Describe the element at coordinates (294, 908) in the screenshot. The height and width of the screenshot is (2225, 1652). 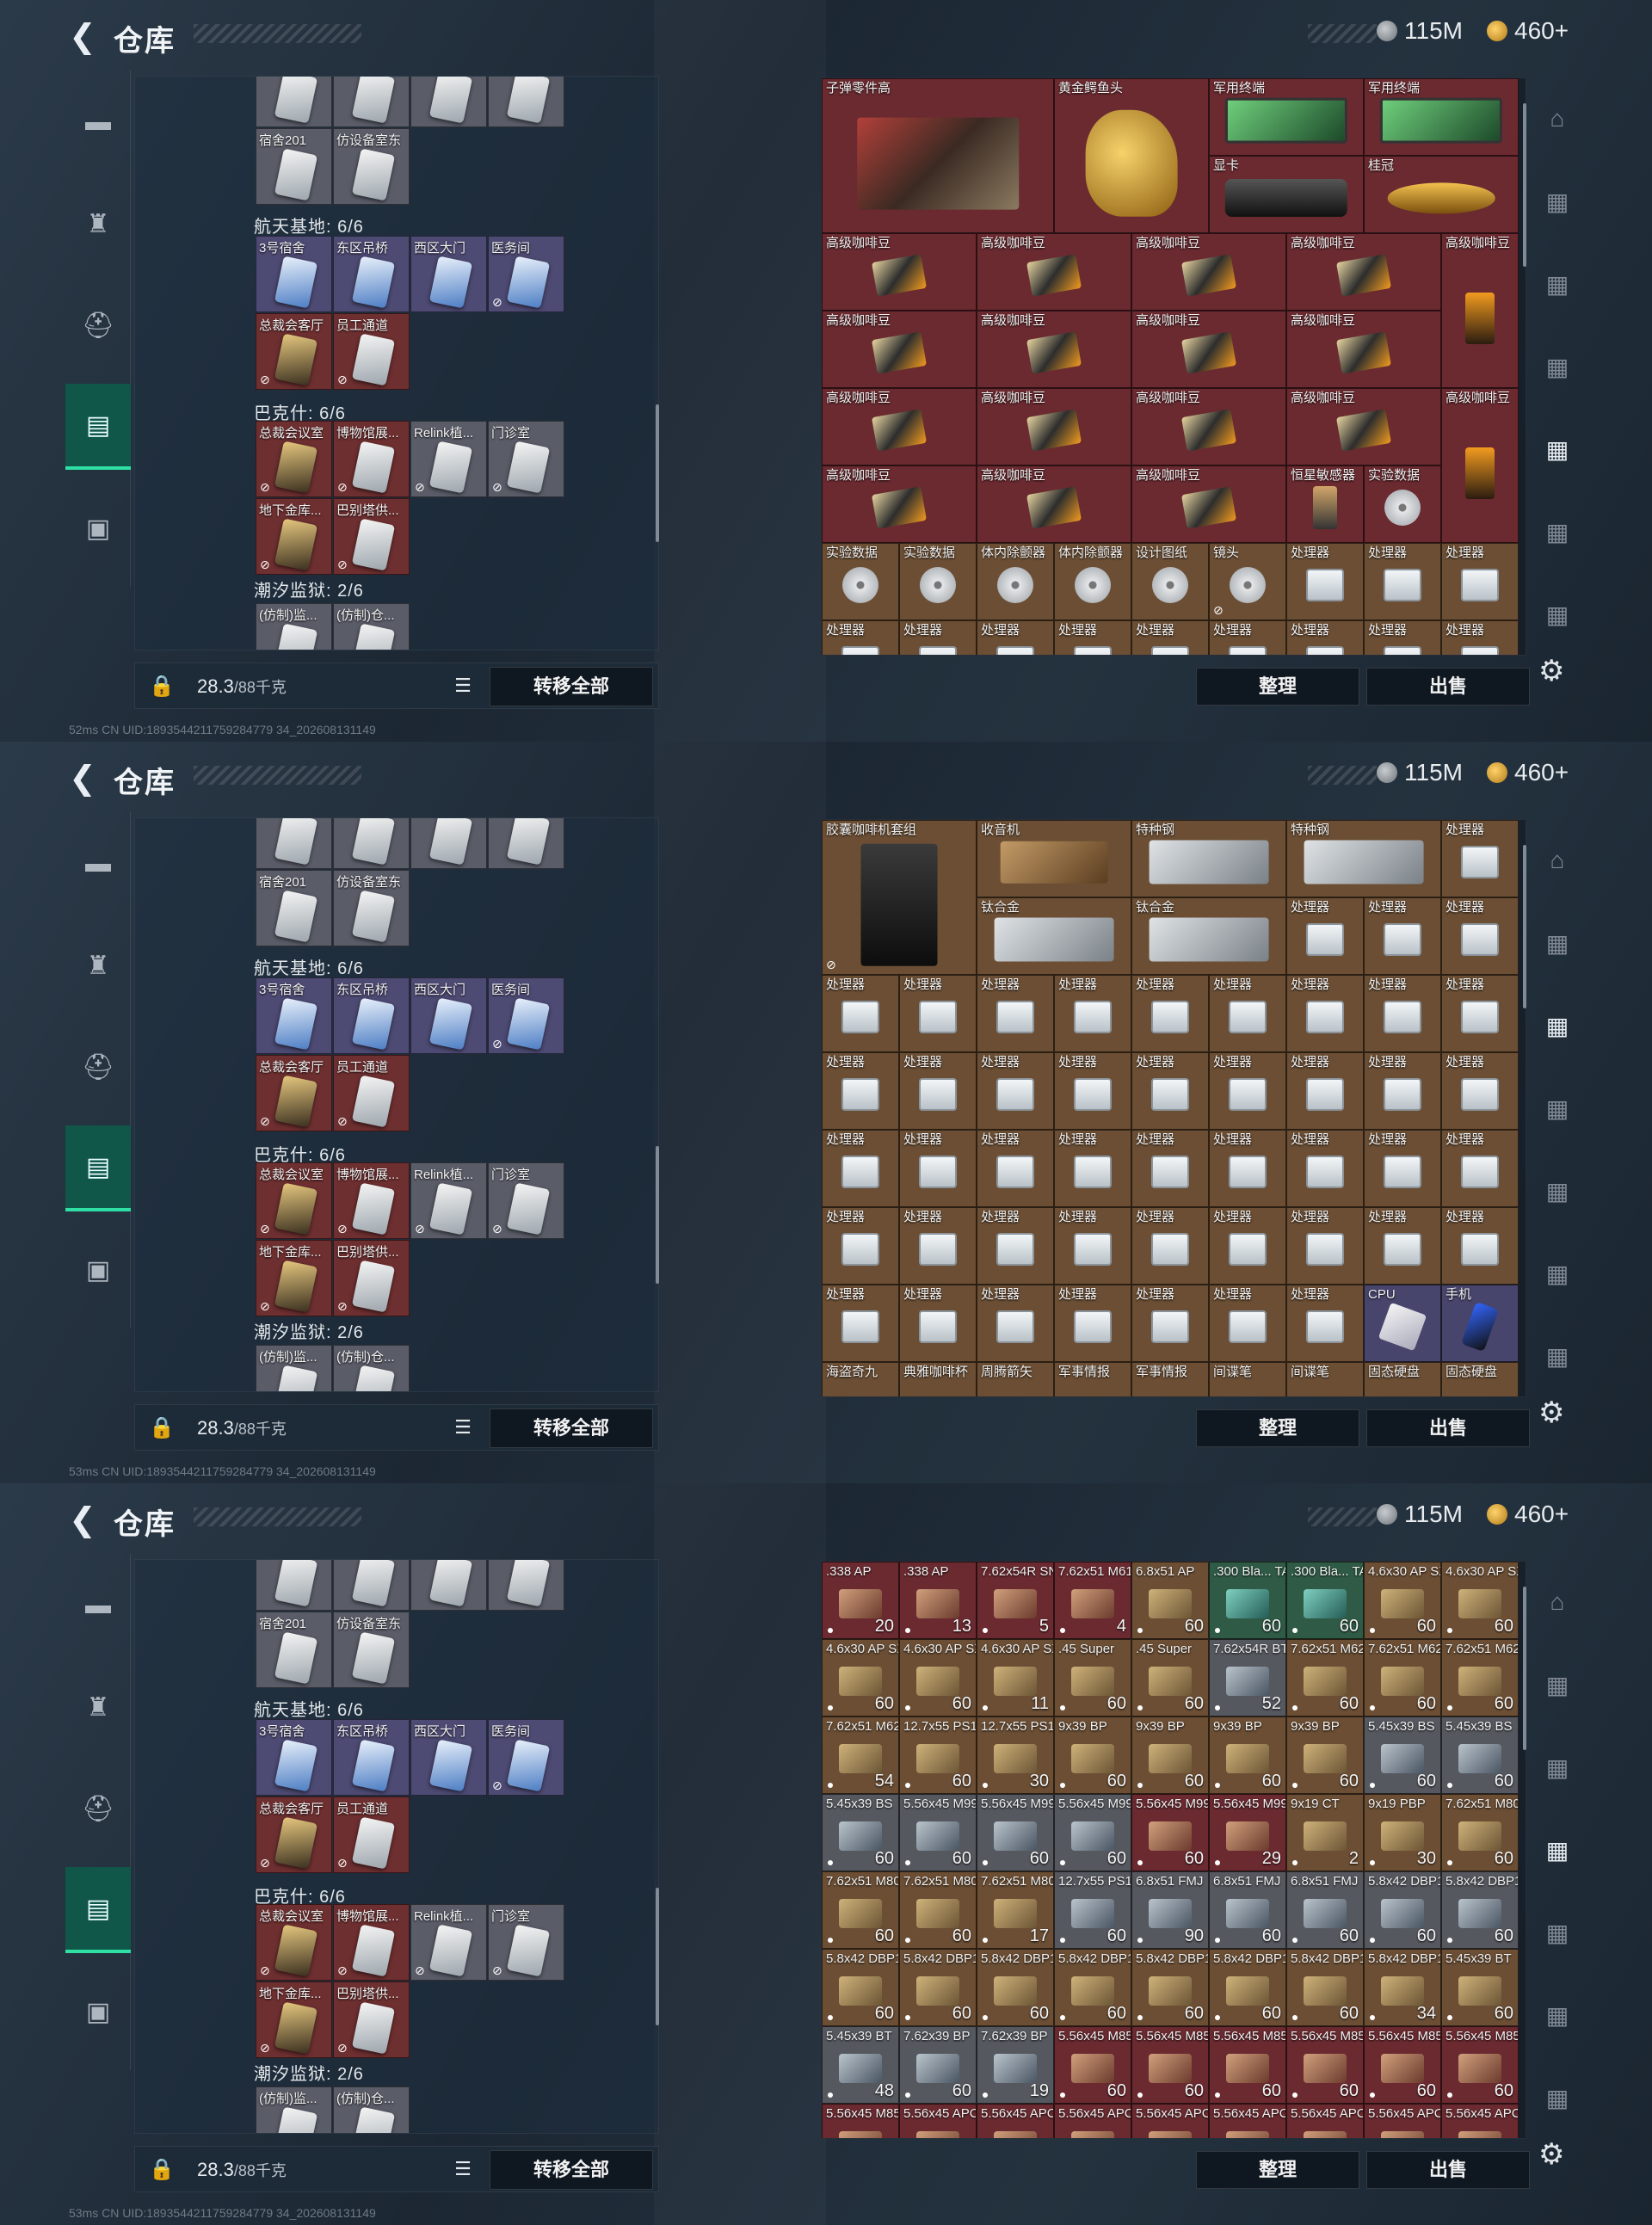
I see `keycard-slot: 宿舍201` at that location.